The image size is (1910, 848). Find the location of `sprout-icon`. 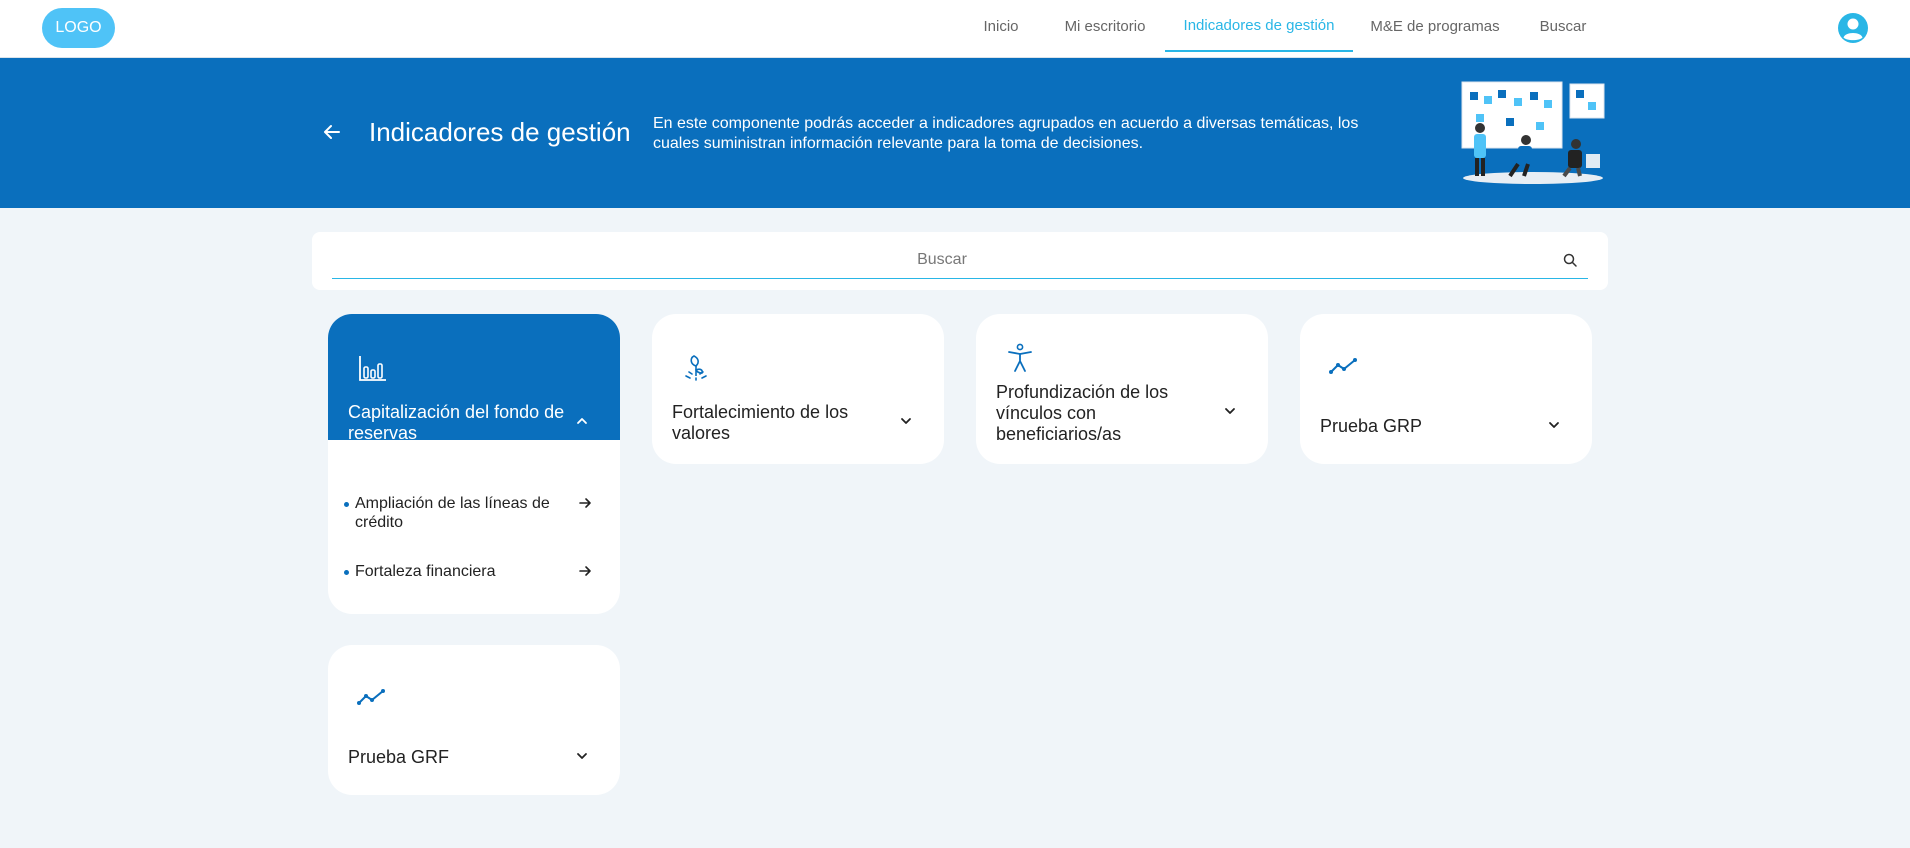

sprout-icon is located at coordinates (696, 368).